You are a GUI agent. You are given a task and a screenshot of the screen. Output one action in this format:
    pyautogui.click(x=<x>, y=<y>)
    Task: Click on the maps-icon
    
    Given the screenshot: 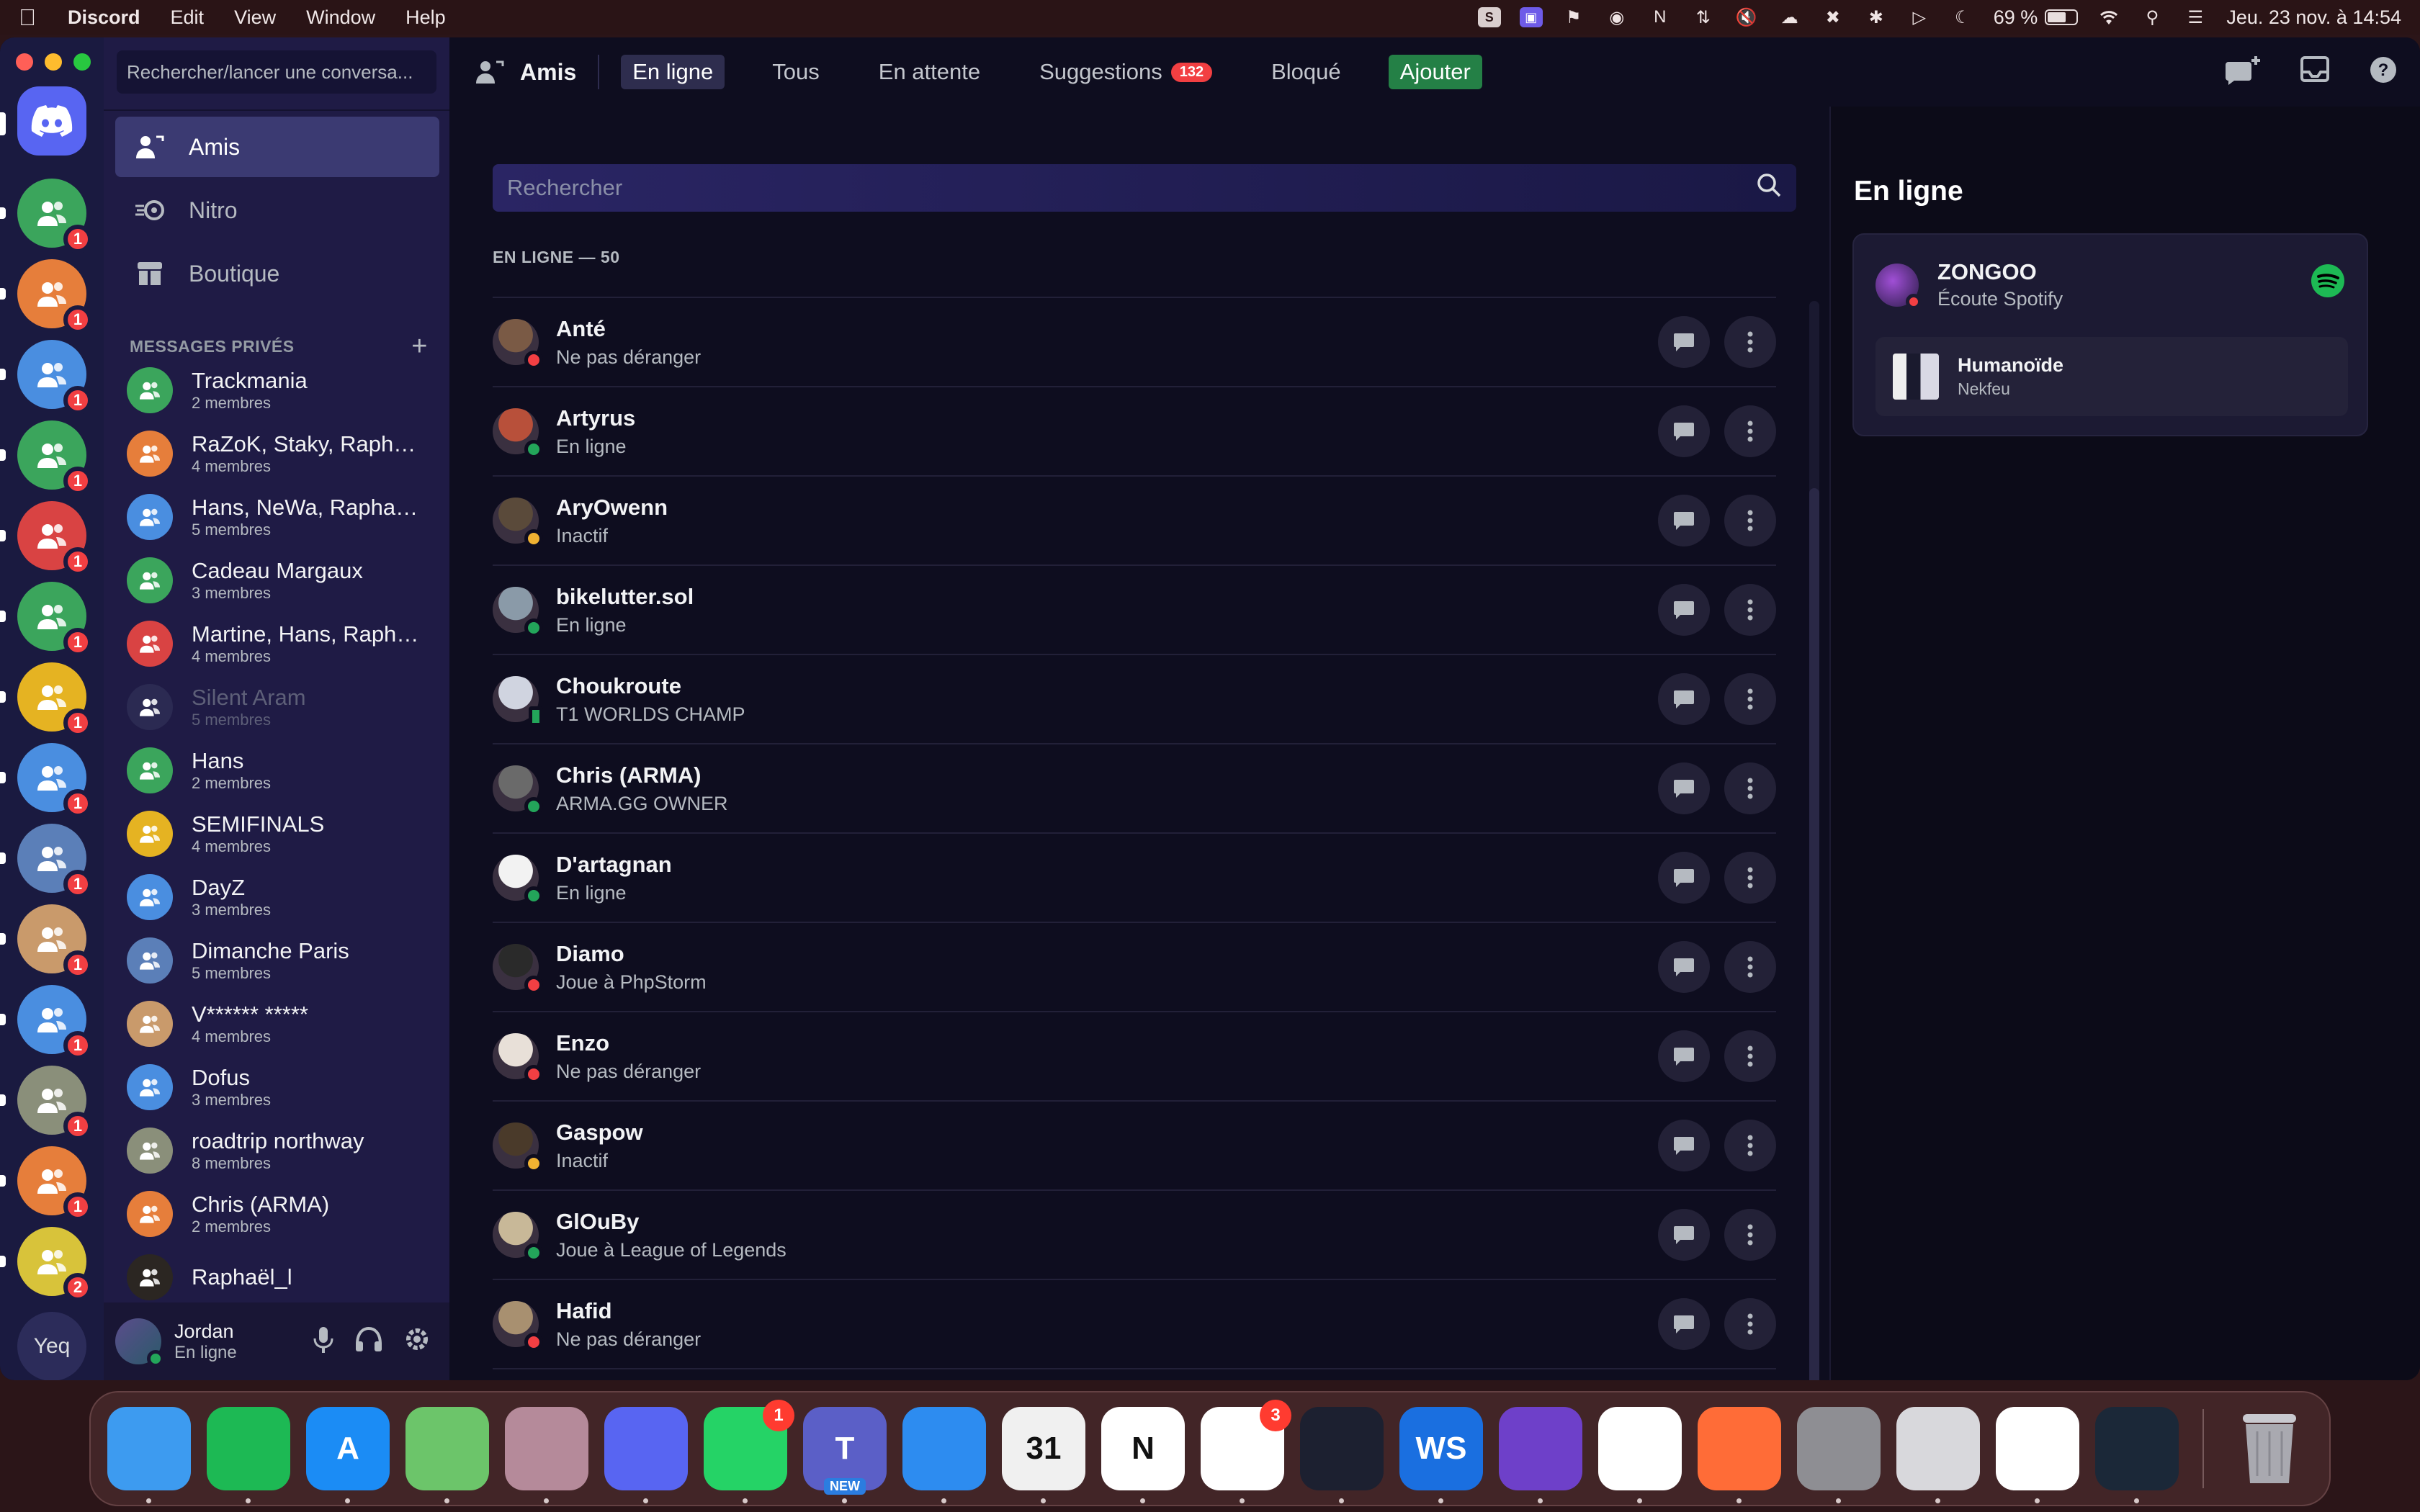 What is the action you would take?
    pyautogui.click(x=447, y=1455)
    